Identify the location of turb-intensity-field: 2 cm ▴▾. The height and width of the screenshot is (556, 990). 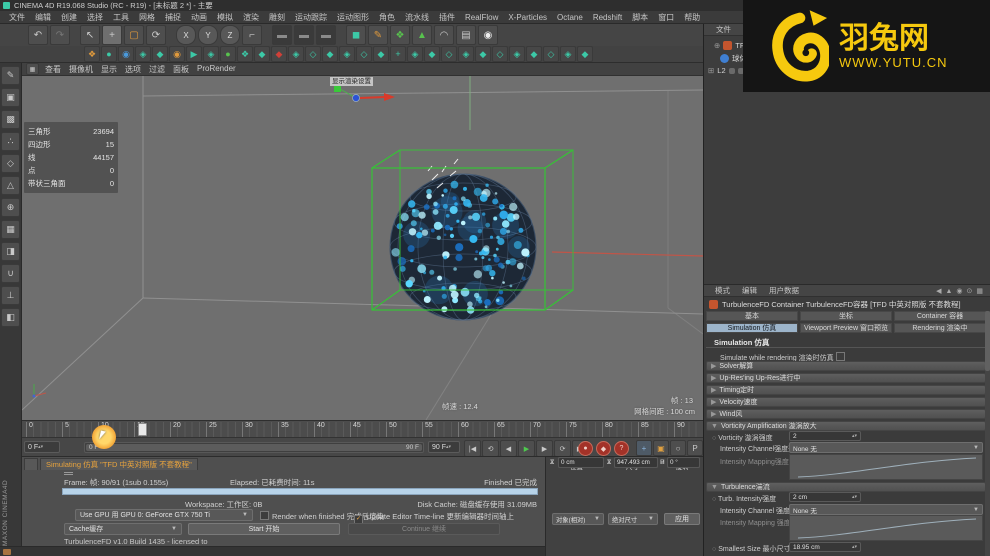
(825, 497).